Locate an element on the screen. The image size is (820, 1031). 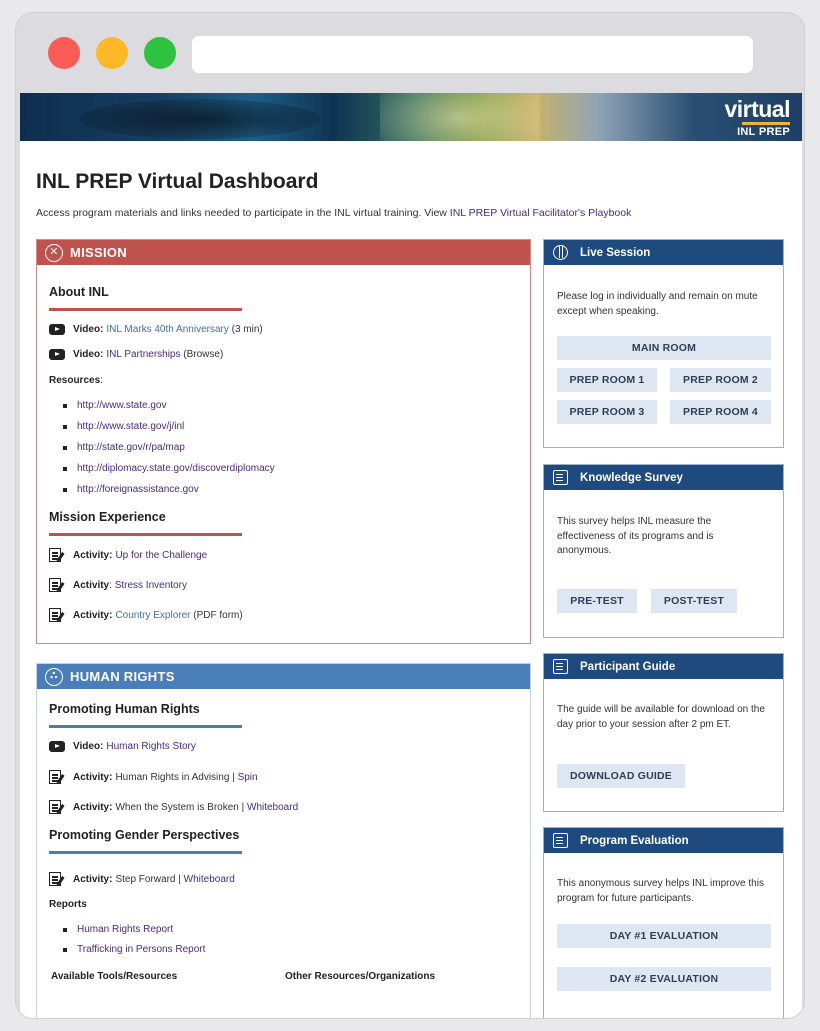
resource-item: http://www.state.gov is located at coordinates (115, 405).